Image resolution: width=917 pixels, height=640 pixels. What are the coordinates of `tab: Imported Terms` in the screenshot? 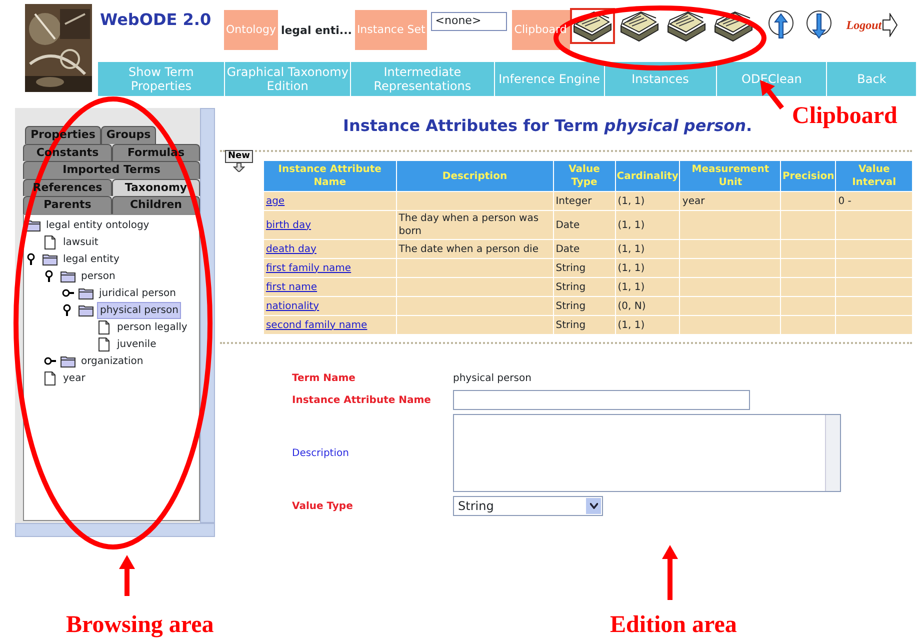 It's located at (111, 169).